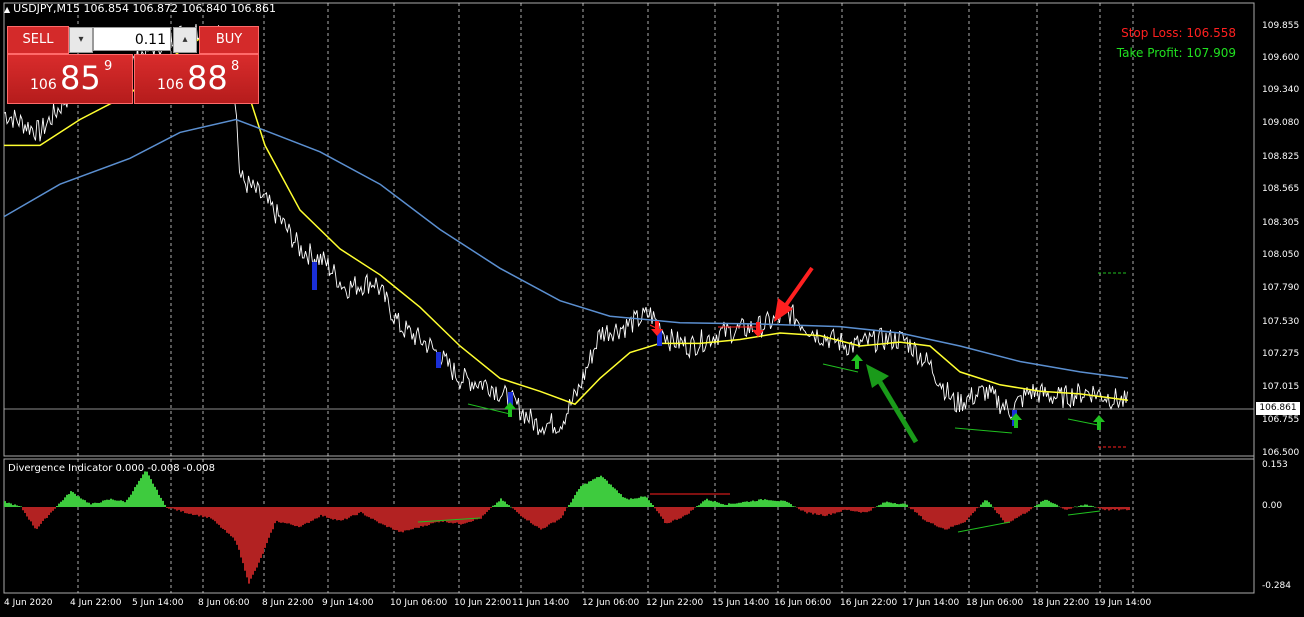 This screenshot has height=617, width=1304. What do you see at coordinates (132, 39) in the screenshot?
I see `lot-size-input: 0.11` at bounding box center [132, 39].